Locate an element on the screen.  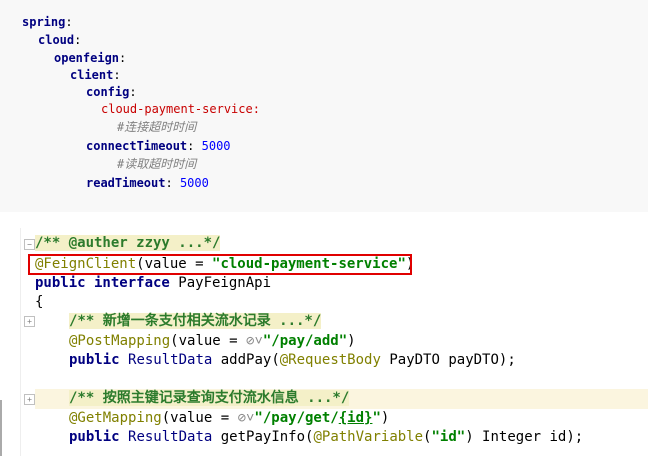
code-line: { is located at coordinates (39, 303).